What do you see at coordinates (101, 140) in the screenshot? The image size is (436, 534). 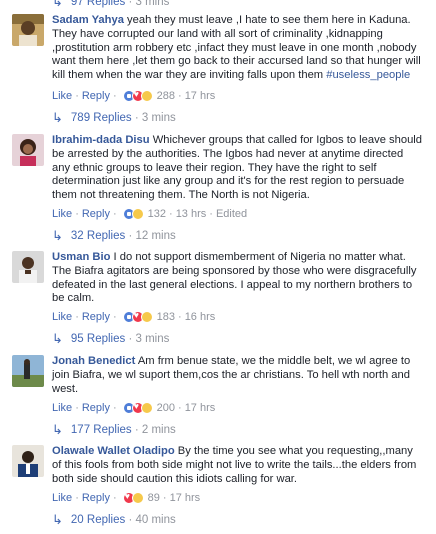 I see `author-name: Ibrahim-dada Disu` at bounding box center [101, 140].